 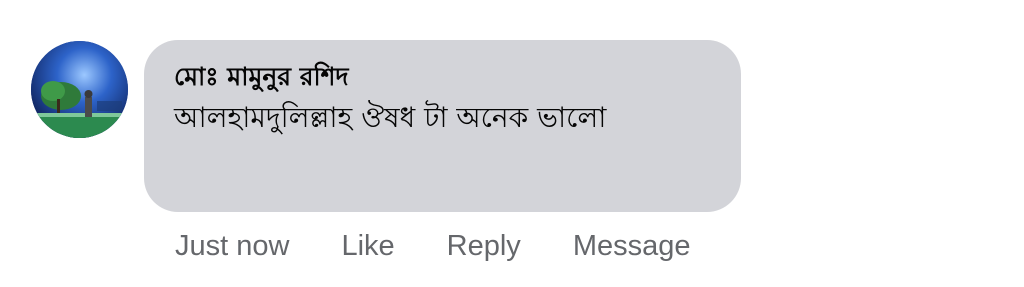 I want to click on avatar-photo-icon, so click(x=79, y=89).